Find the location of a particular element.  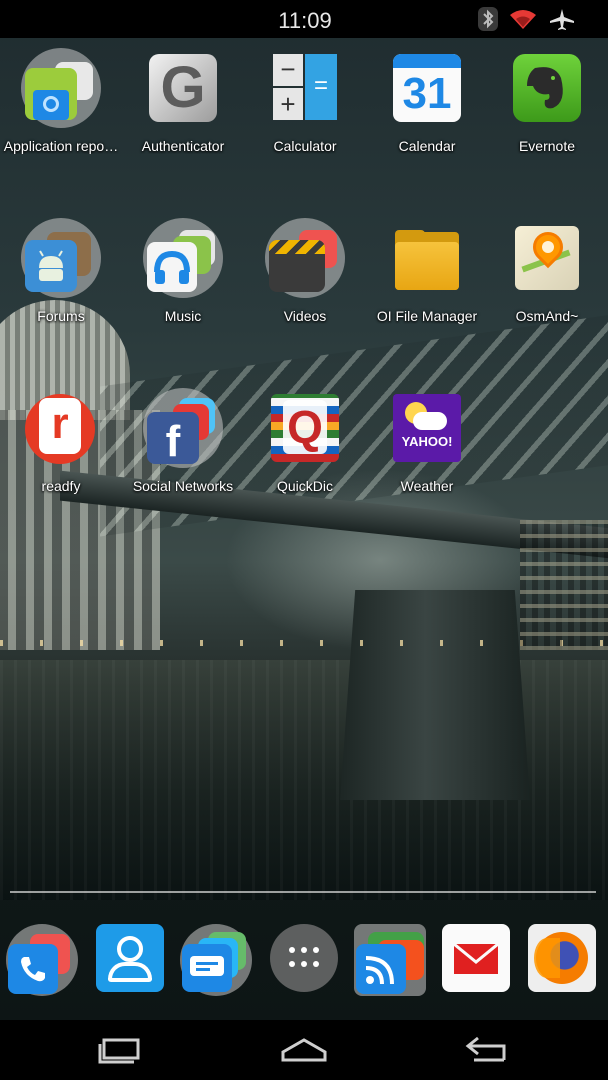

dock-phone-folder is located at coordinates (42, 960).